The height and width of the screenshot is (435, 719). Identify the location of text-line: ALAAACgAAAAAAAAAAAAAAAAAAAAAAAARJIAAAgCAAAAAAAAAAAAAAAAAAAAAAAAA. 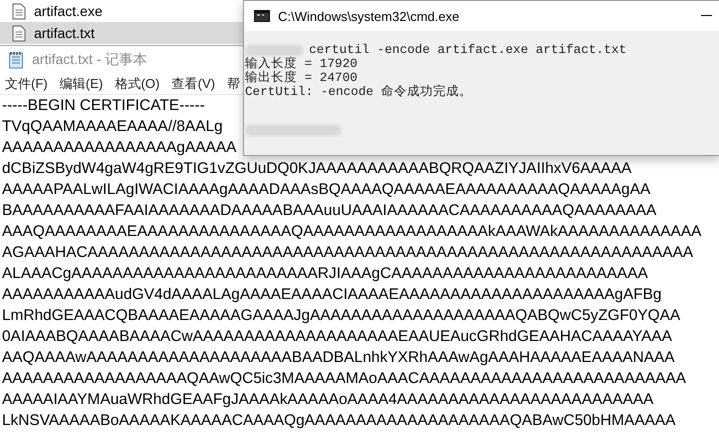
(325, 274).